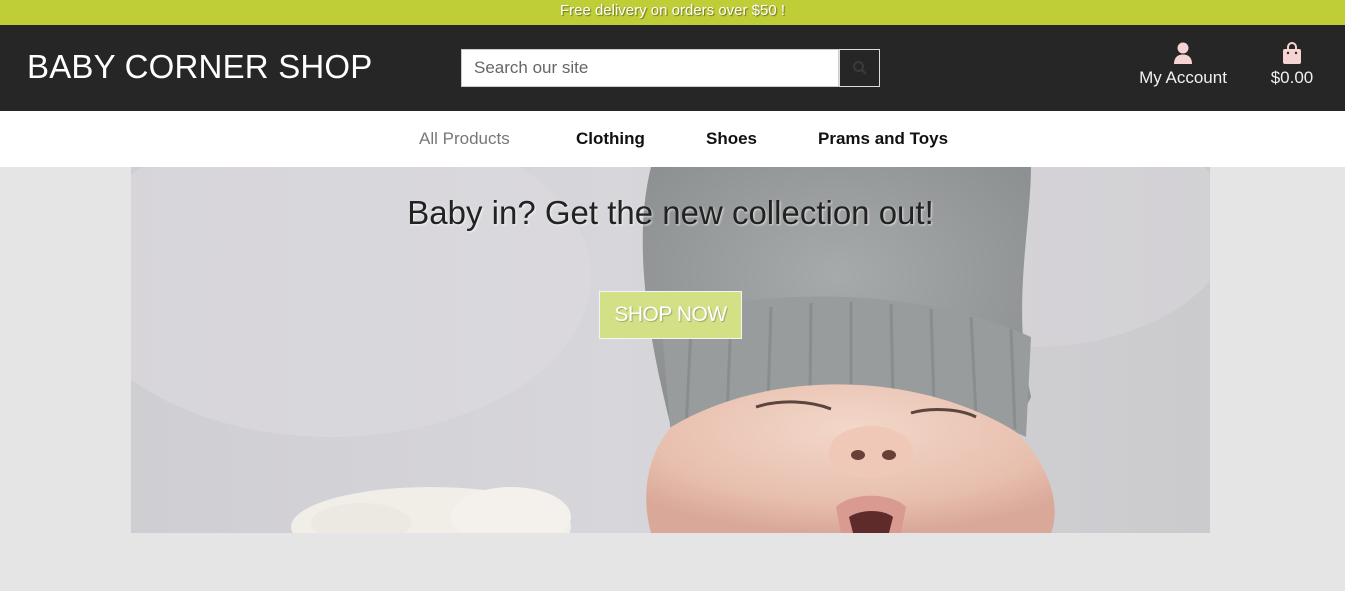  I want to click on shopping-bag-icon, so click(1292, 53).